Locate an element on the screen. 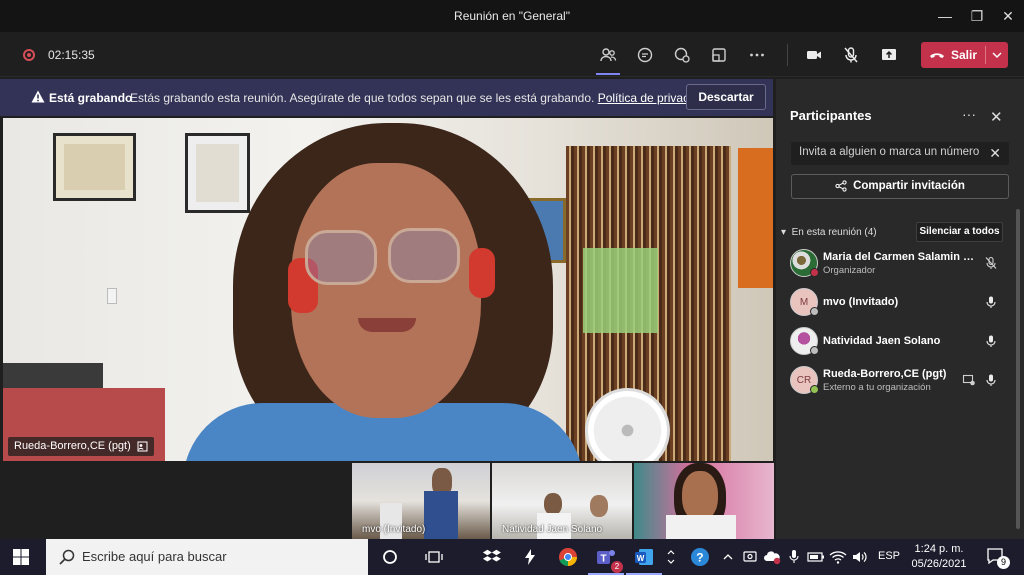 The image size is (1024, 575). dropbox-button is located at coordinates (492, 557).